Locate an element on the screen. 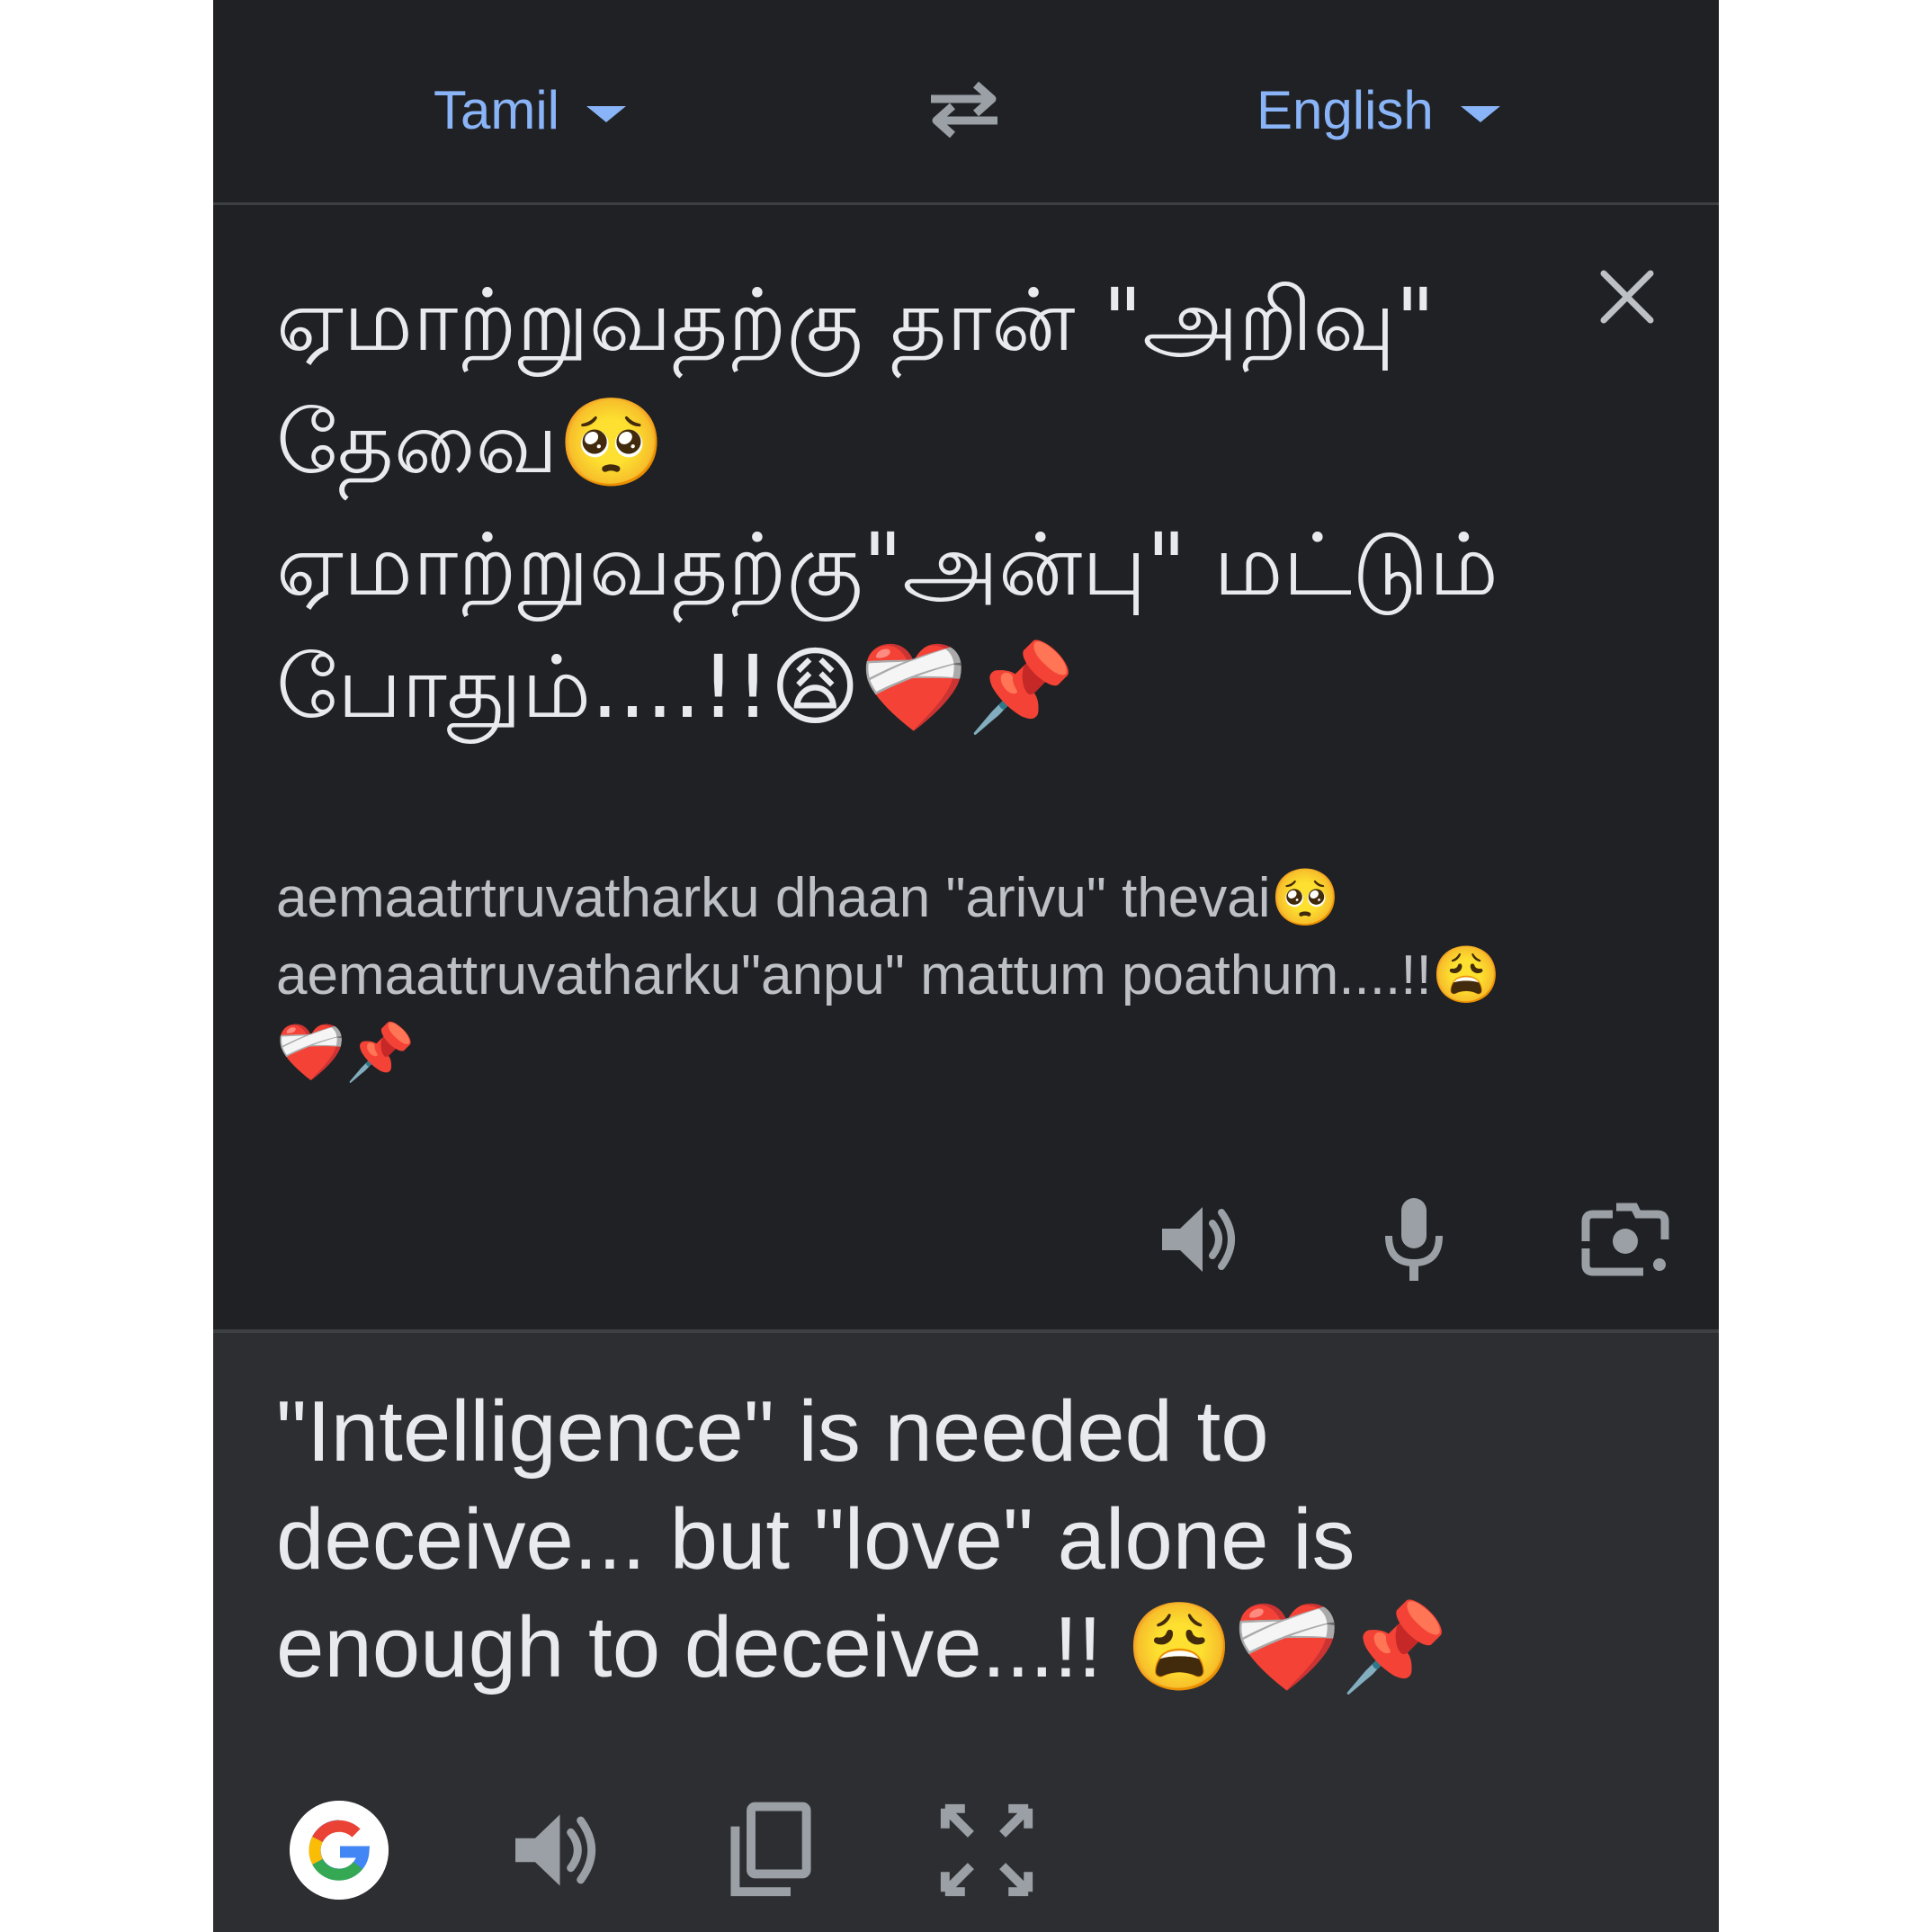  swap-arrows-icon is located at coordinates (964, 108).